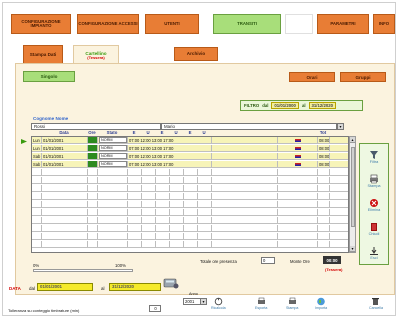 This screenshot has width=398, height=318. Describe the element at coordinates (249, 126) in the screenshot. I see `employee-name-field: Mario` at that location.